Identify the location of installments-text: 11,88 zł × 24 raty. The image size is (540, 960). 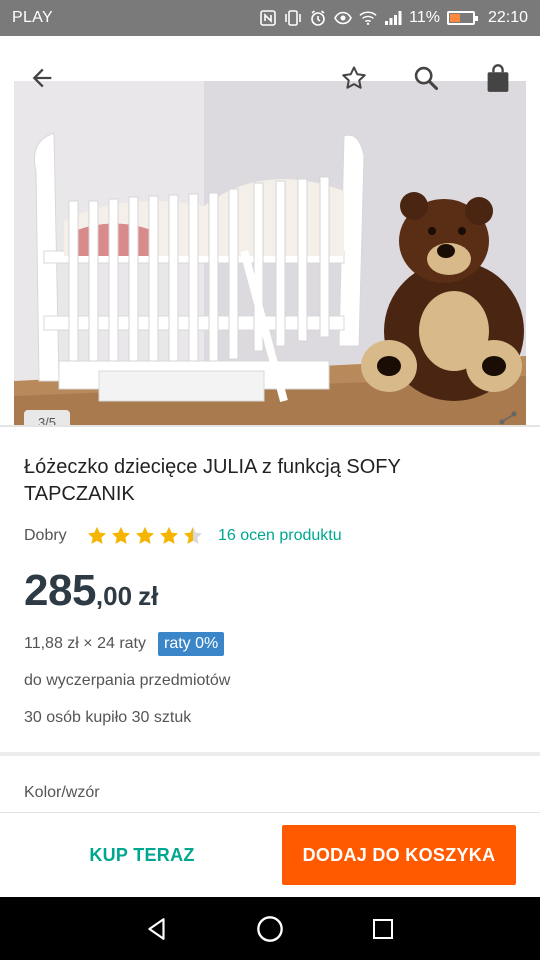
(85, 643).